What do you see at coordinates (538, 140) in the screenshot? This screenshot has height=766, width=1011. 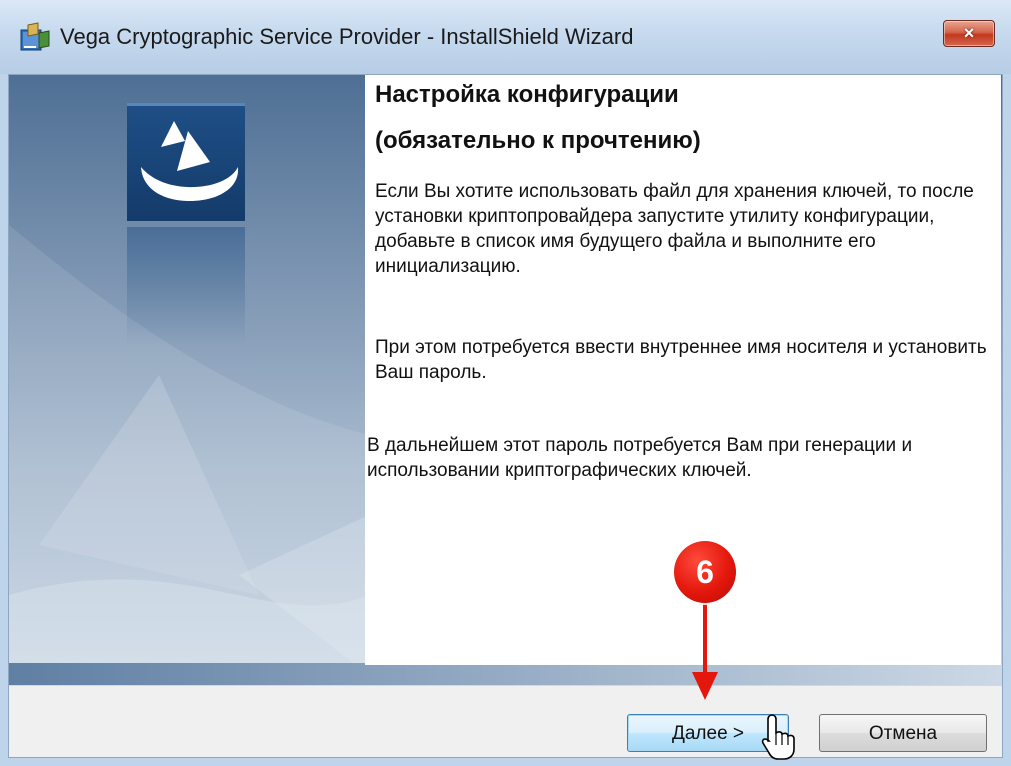 I see `page-subtitle: (обязательно к прочтению)` at bounding box center [538, 140].